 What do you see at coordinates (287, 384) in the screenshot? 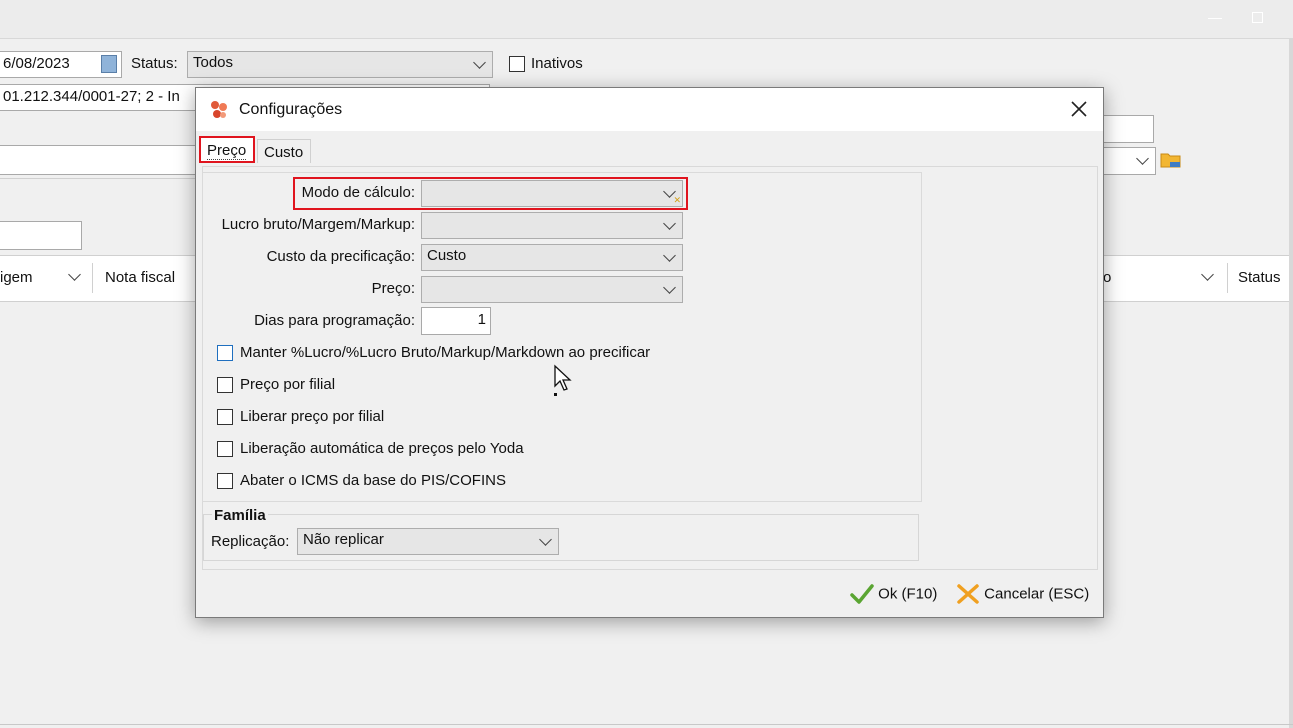
I see `preco-filial-label: Preço por filial` at bounding box center [287, 384].